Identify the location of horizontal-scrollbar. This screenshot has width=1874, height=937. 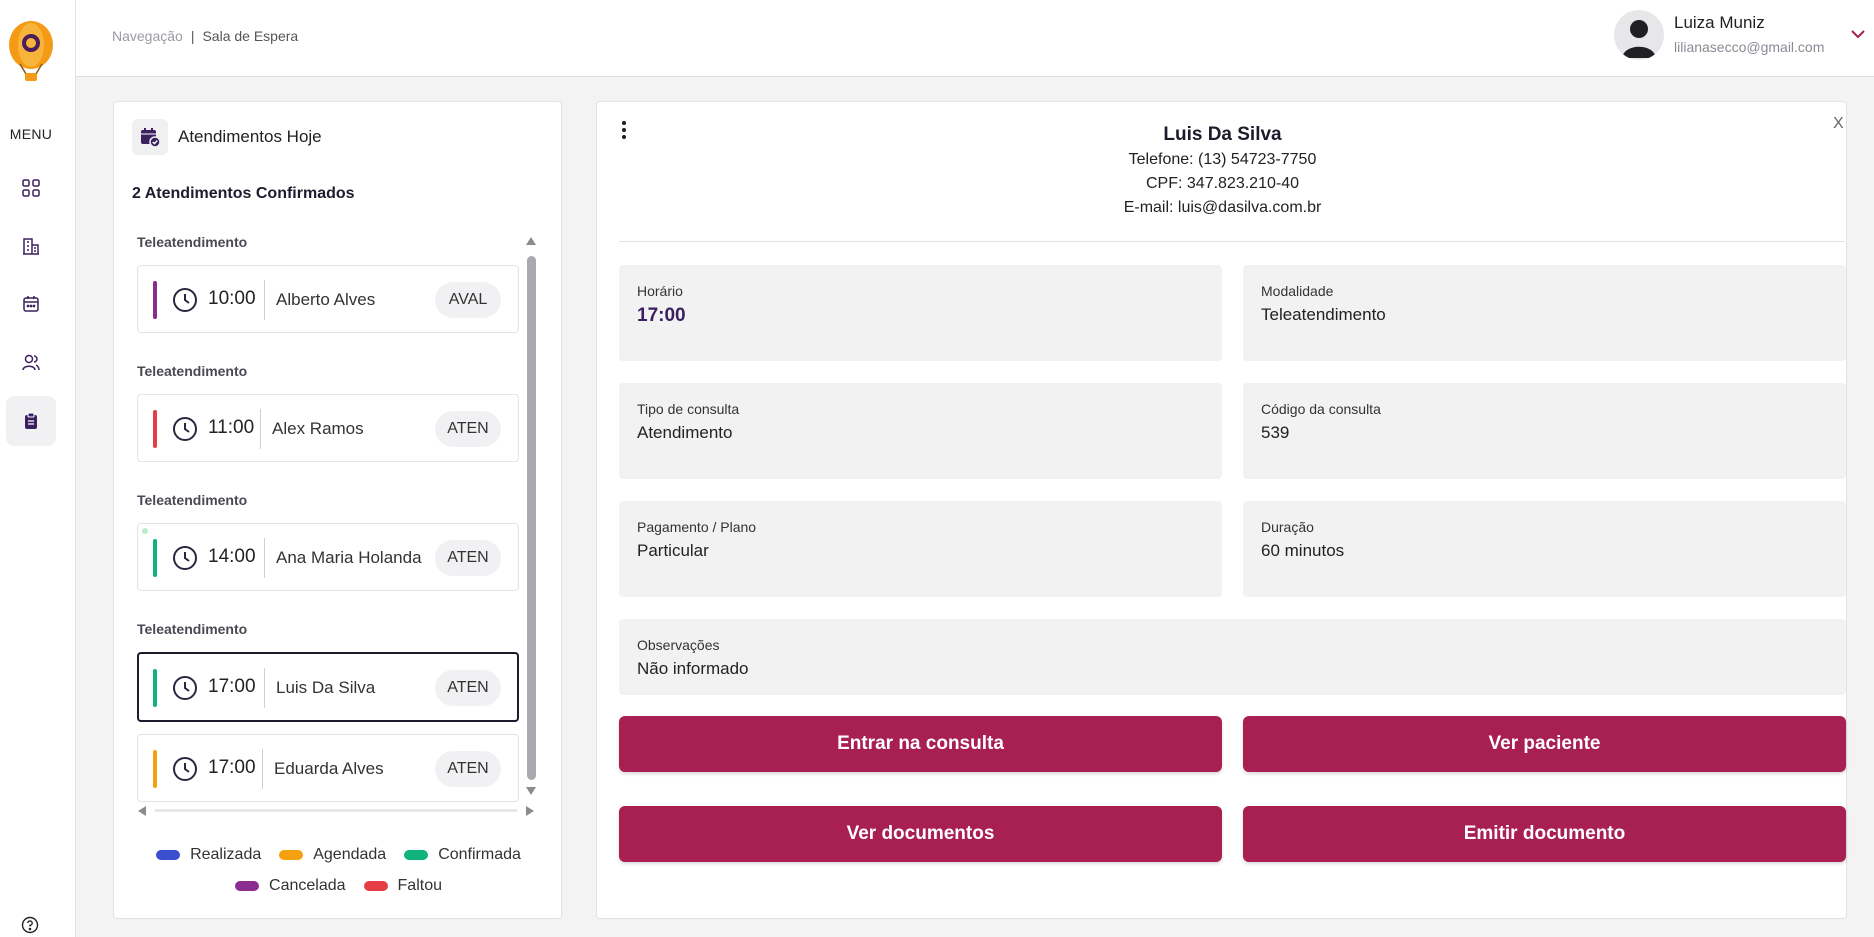
(338, 811).